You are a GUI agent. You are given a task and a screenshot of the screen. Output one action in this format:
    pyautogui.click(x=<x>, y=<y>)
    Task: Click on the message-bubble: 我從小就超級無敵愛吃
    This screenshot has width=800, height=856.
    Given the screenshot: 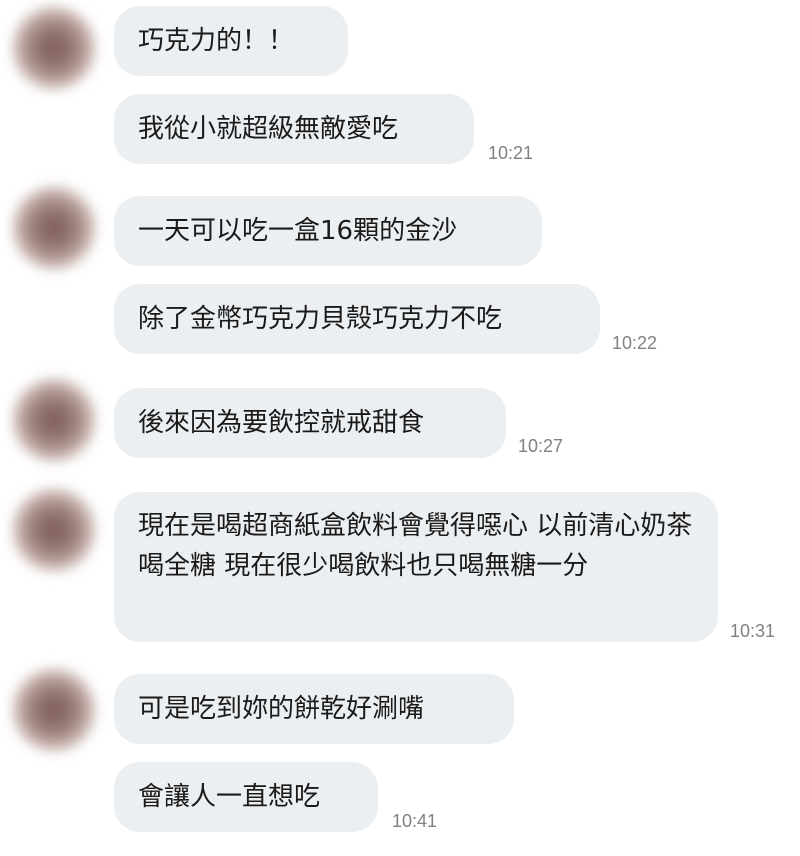 What is the action you would take?
    pyautogui.click(x=294, y=129)
    